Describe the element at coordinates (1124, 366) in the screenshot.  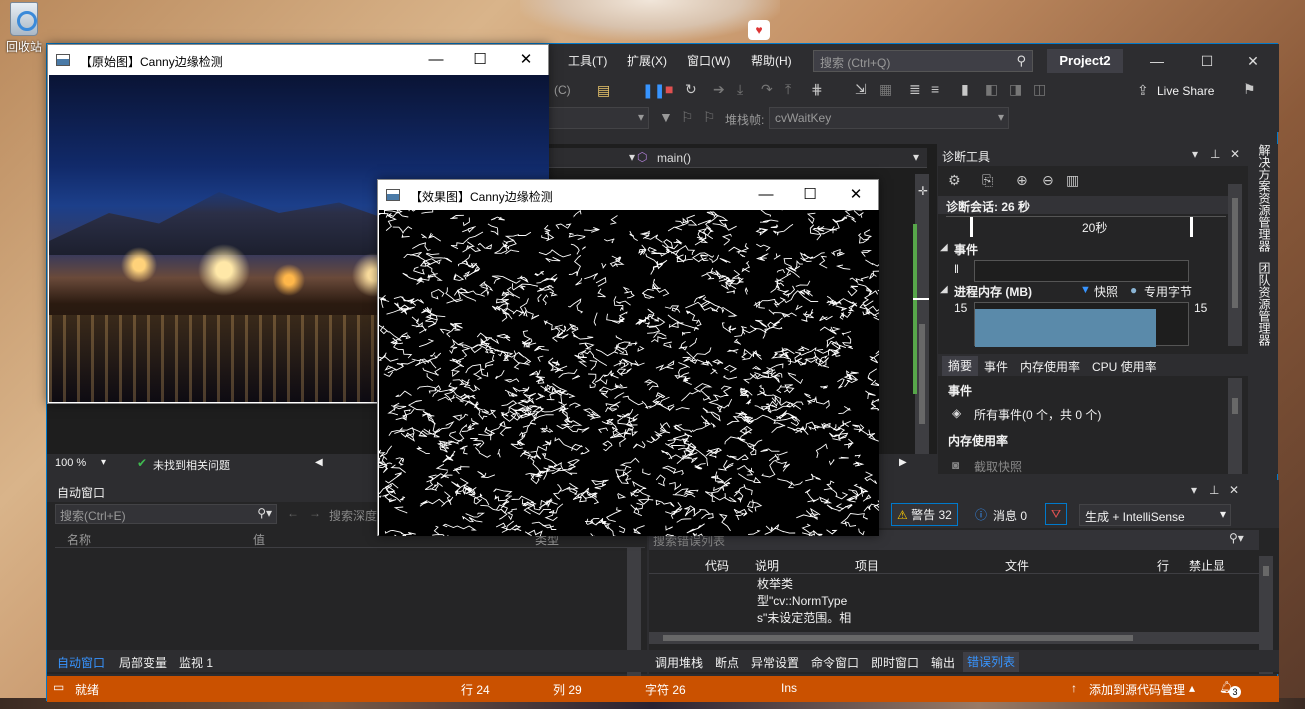
I see `tab-cpu-usage: CPU 使用率` at that location.